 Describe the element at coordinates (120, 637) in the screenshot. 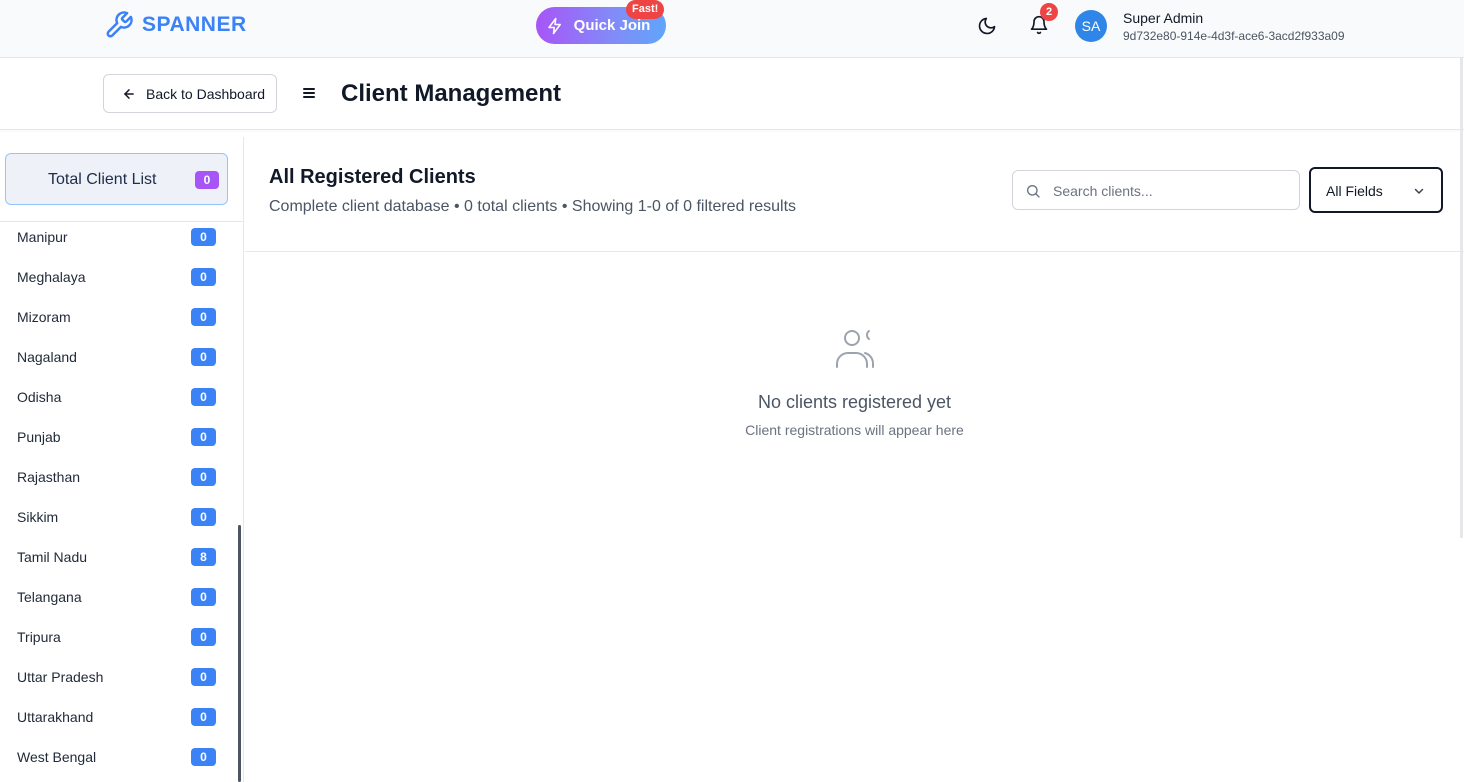

I see `sidebar-item-state: Tripura 0` at that location.